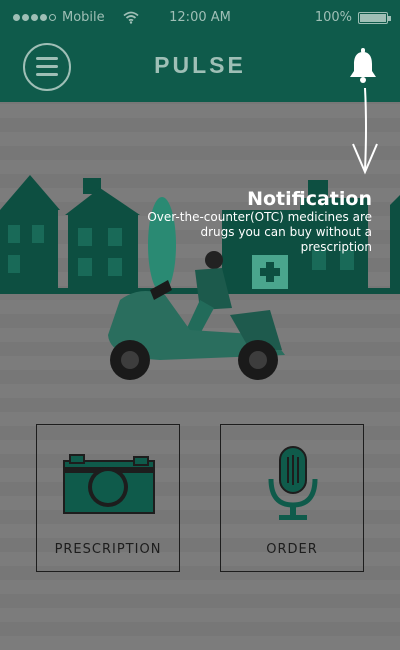 This screenshot has width=400, height=650. Describe the element at coordinates (293, 483) in the screenshot. I see `microphone-icon` at that location.